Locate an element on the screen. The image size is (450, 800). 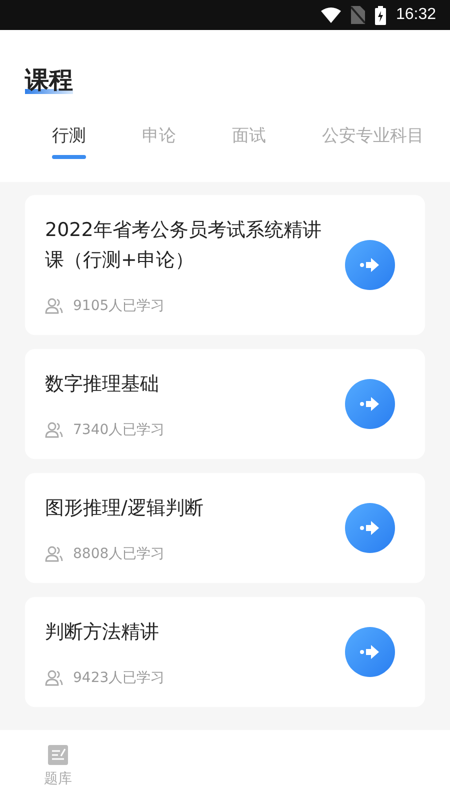
learner-count: 8808人已学习 is located at coordinates (119, 554).